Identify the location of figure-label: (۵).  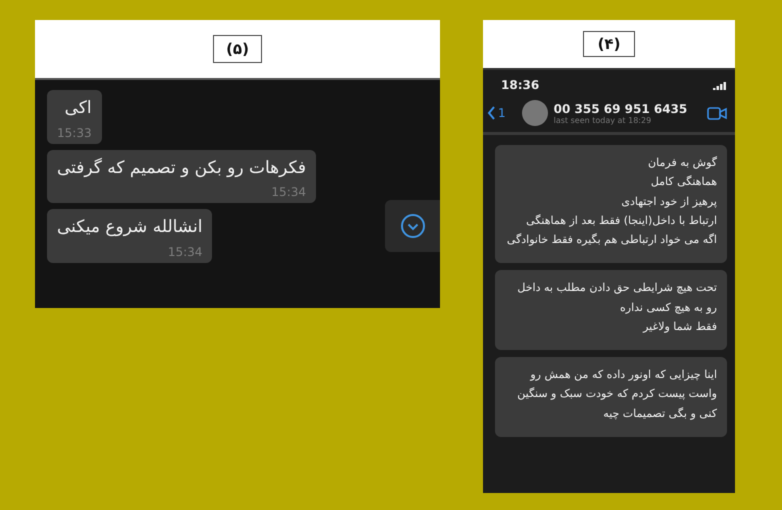
(237, 49).